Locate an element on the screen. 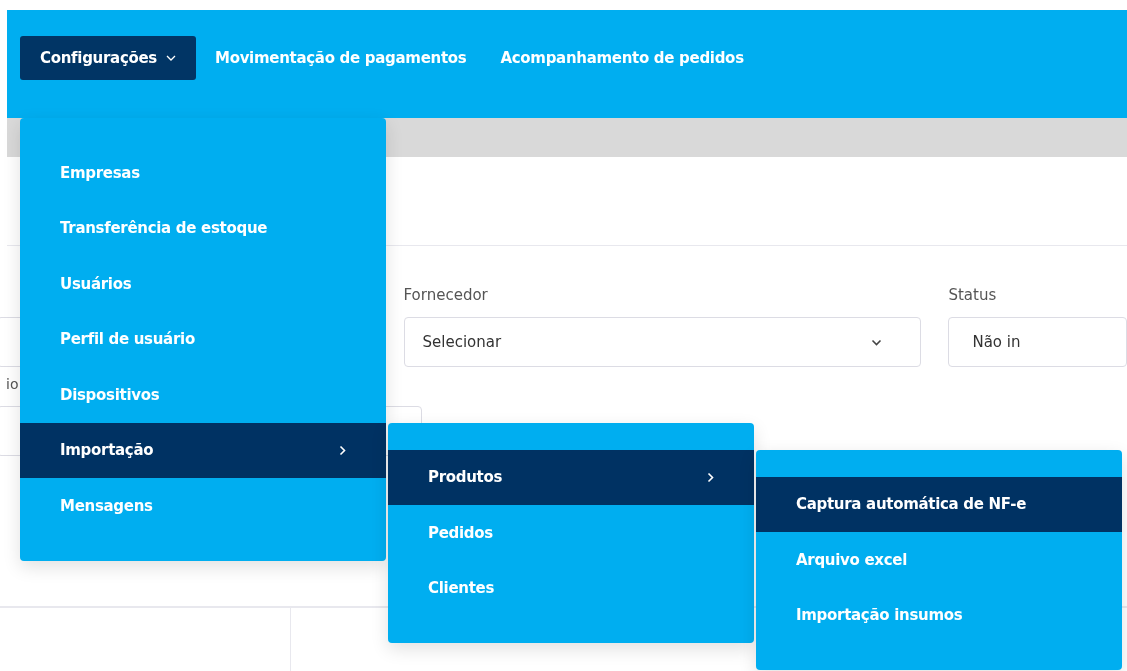 The width and height of the screenshot is (1127, 671). nav-link: Movimentação de pagamentos is located at coordinates (341, 58).